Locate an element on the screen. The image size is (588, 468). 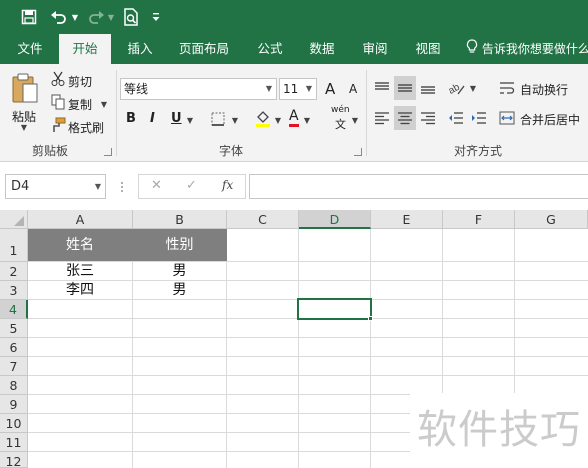
orientation-dropdown-icon: ▼ is located at coordinates (473, 88).